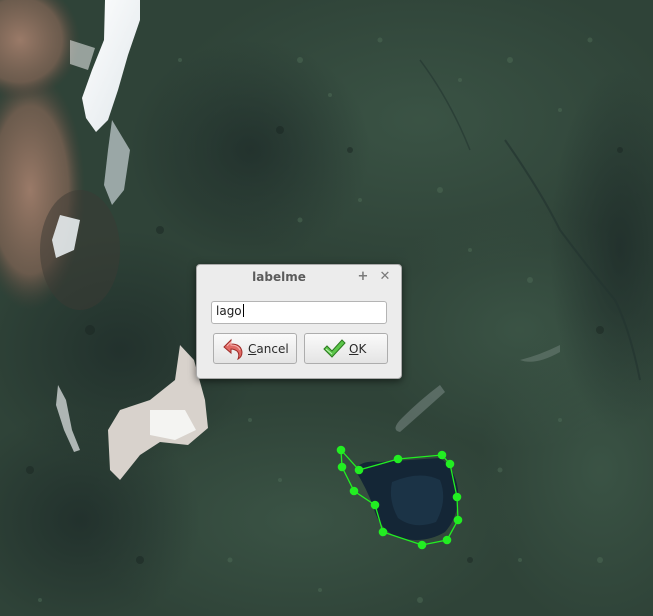 The height and width of the screenshot is (616, 653). What do you see at coordinates (334, 349) in the screenshot?
I see `checkmark-icon` at bounding box center [334, 349].